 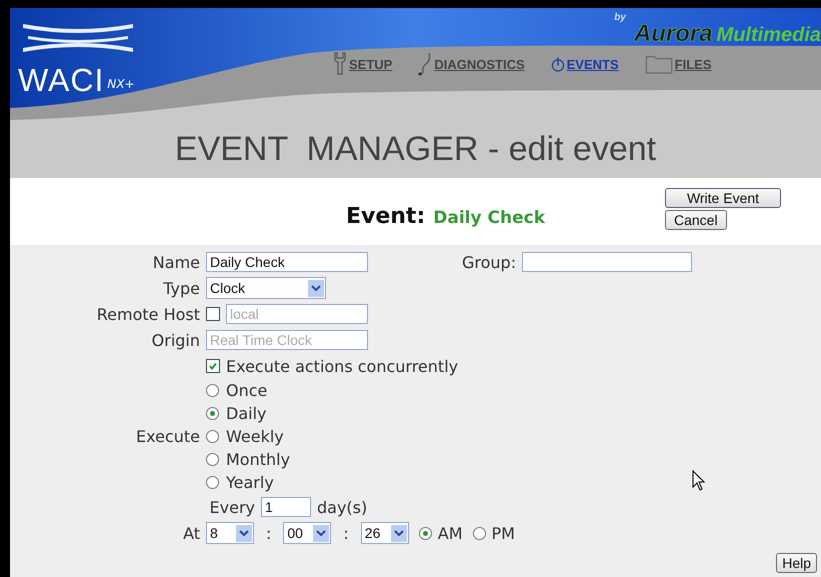 I want to click on unit-label: day(s), so click(x=342, y=507).